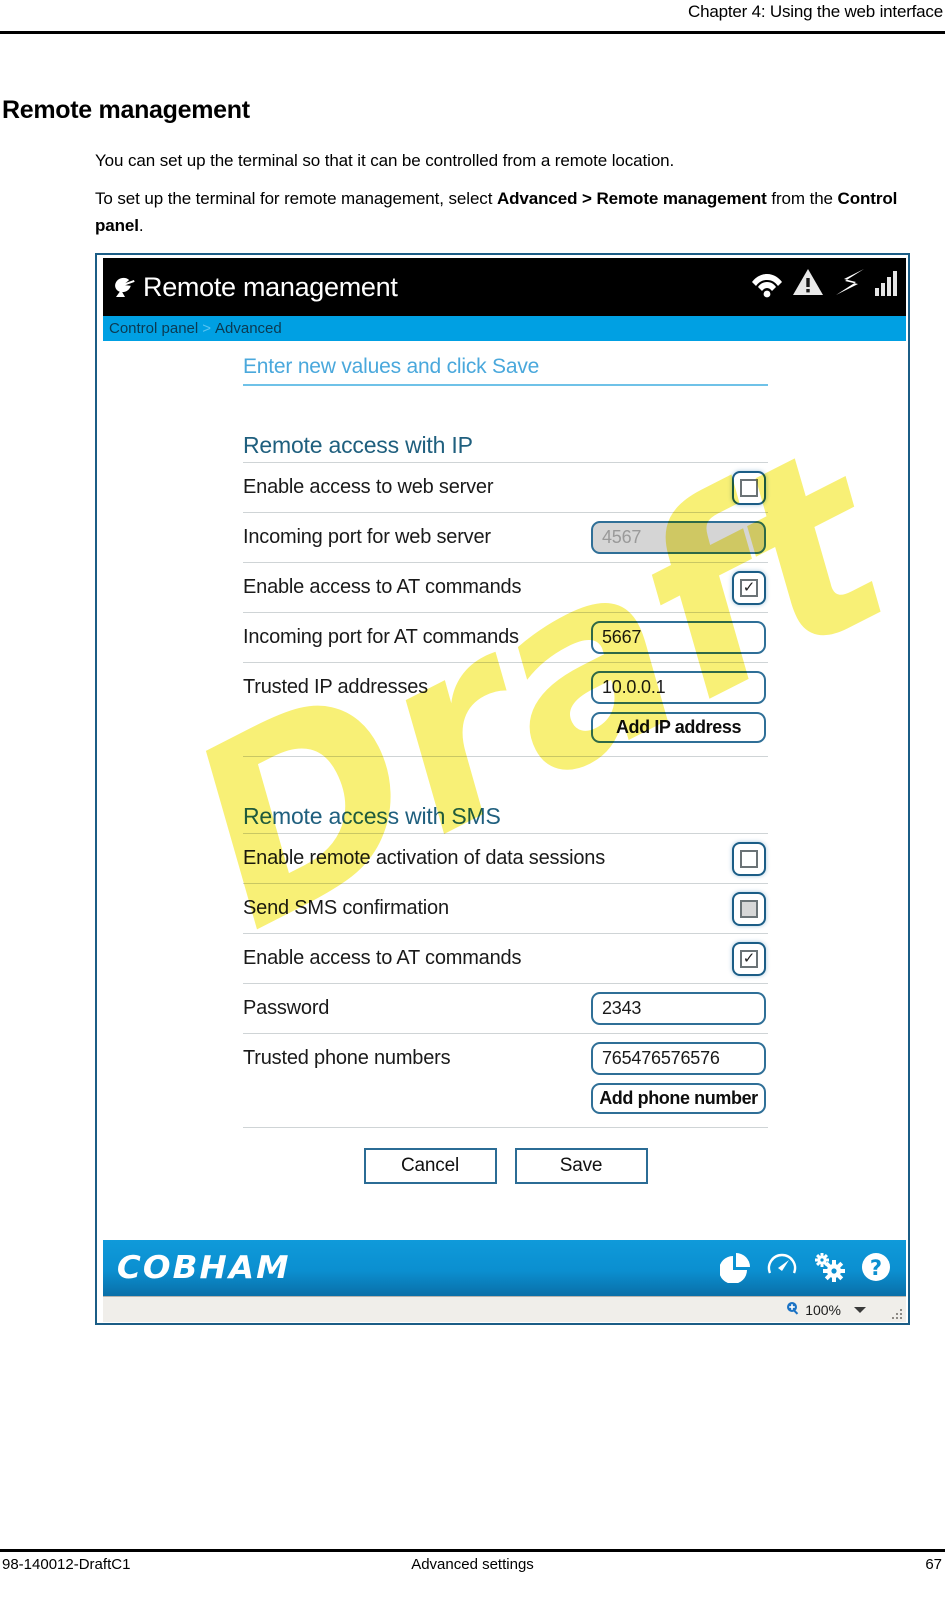 The width and height of the screenshot is (945, 1602). What do you see at coordinates (382, 958) in the screenshot?
I see `label-enable-at-sms: Enable access to AT commands` at bounding box center [382, 958].